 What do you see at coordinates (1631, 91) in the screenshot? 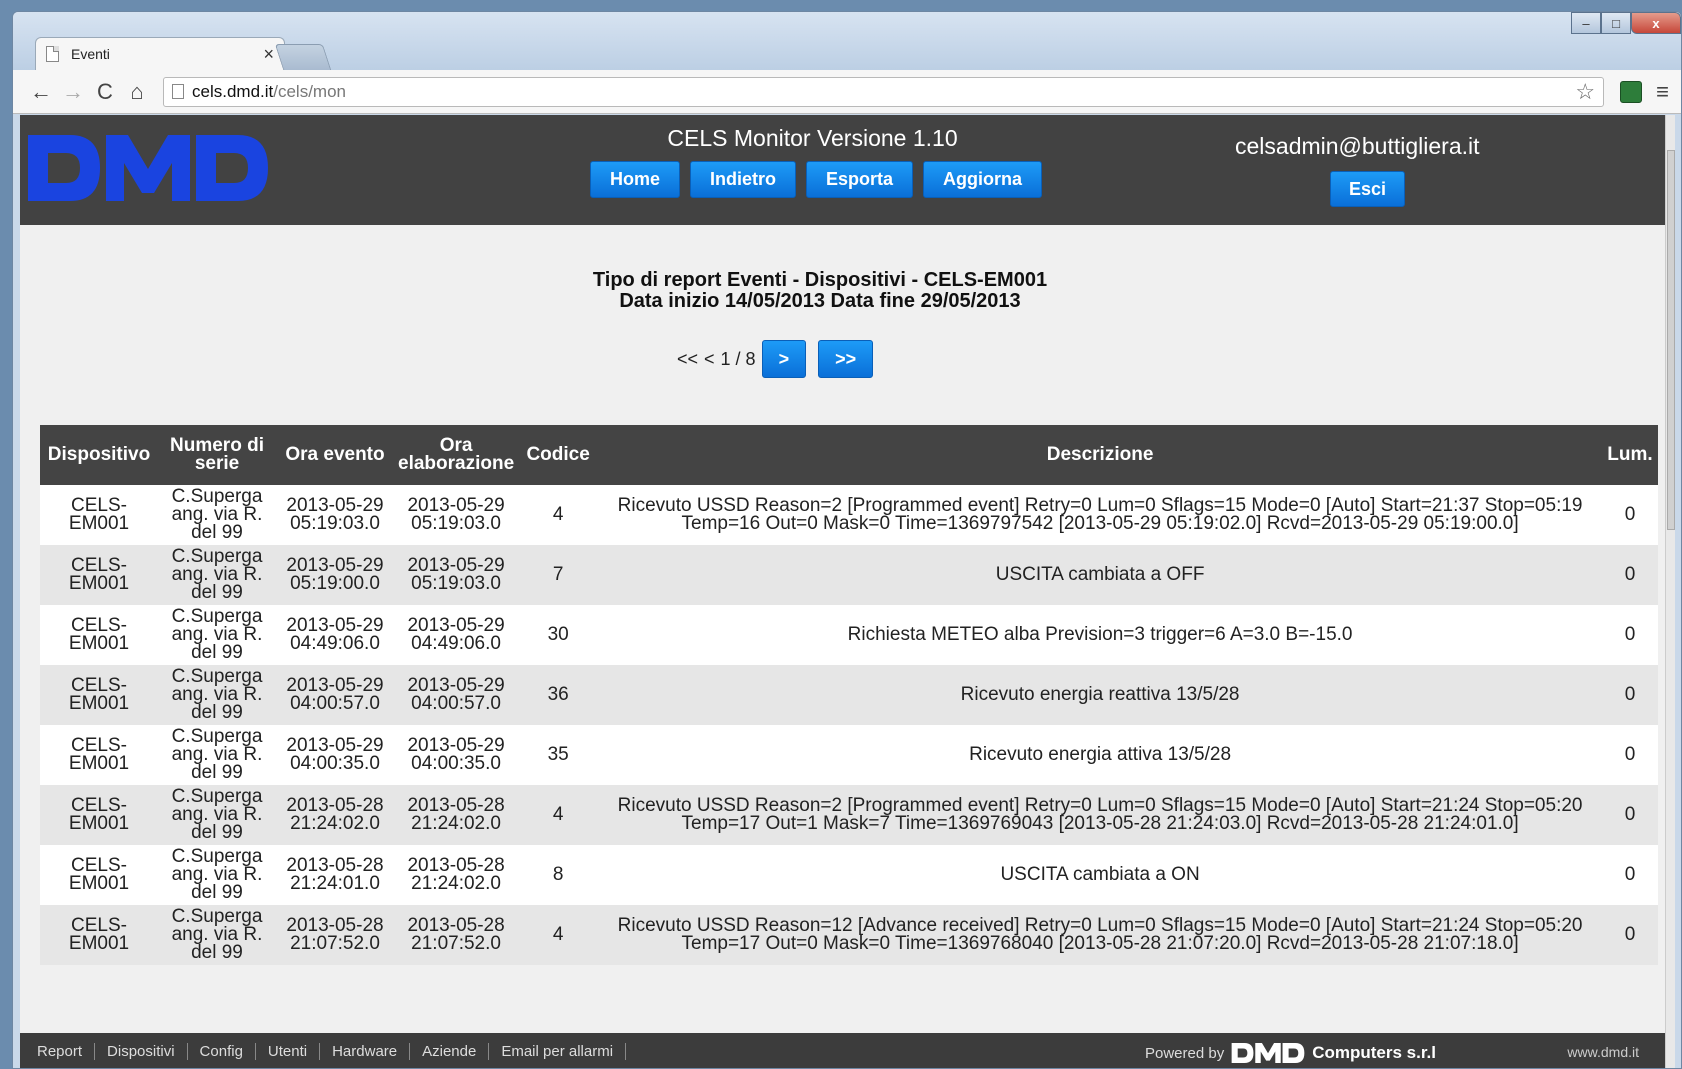
I see `extension-icon` at bounding box center [1631, 91].